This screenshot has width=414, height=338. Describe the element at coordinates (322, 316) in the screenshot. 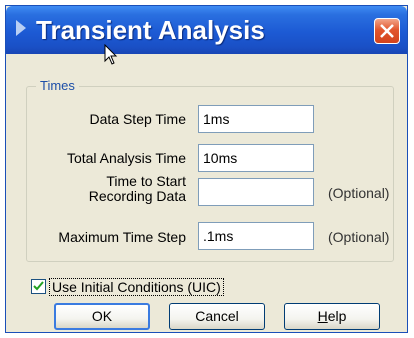

I see `help-mnemonic: H` at that location.